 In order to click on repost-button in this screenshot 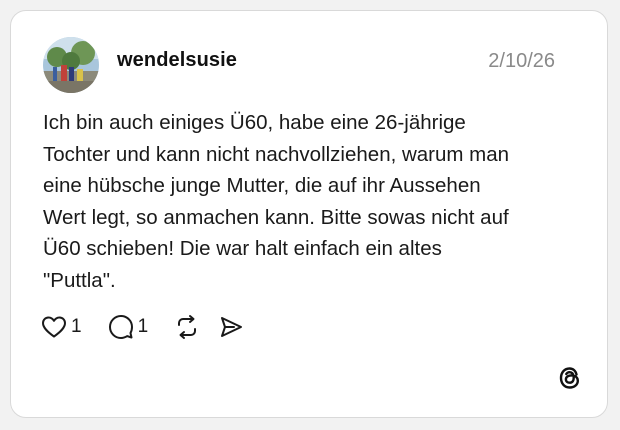, I will do `click(187, 327)`.